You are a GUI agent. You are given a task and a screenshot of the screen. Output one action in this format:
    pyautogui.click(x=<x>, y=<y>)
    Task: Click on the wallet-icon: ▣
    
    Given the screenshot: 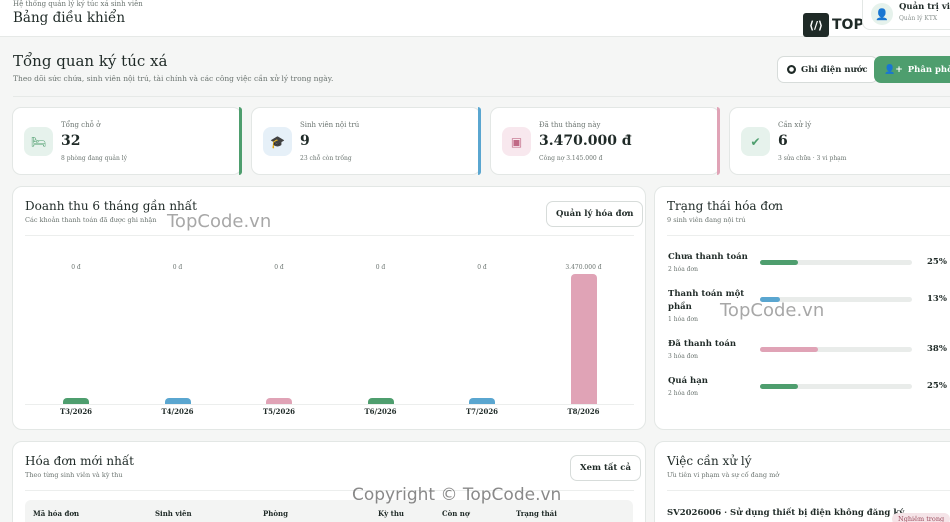 What is the action you would take?
    pyautogui.click(x=516, y=141)
    